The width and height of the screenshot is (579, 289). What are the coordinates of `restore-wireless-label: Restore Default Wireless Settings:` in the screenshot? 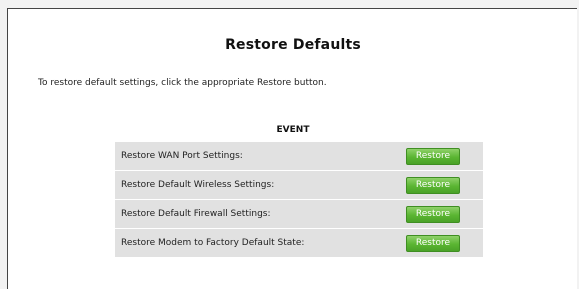 It's located at (198, 185).